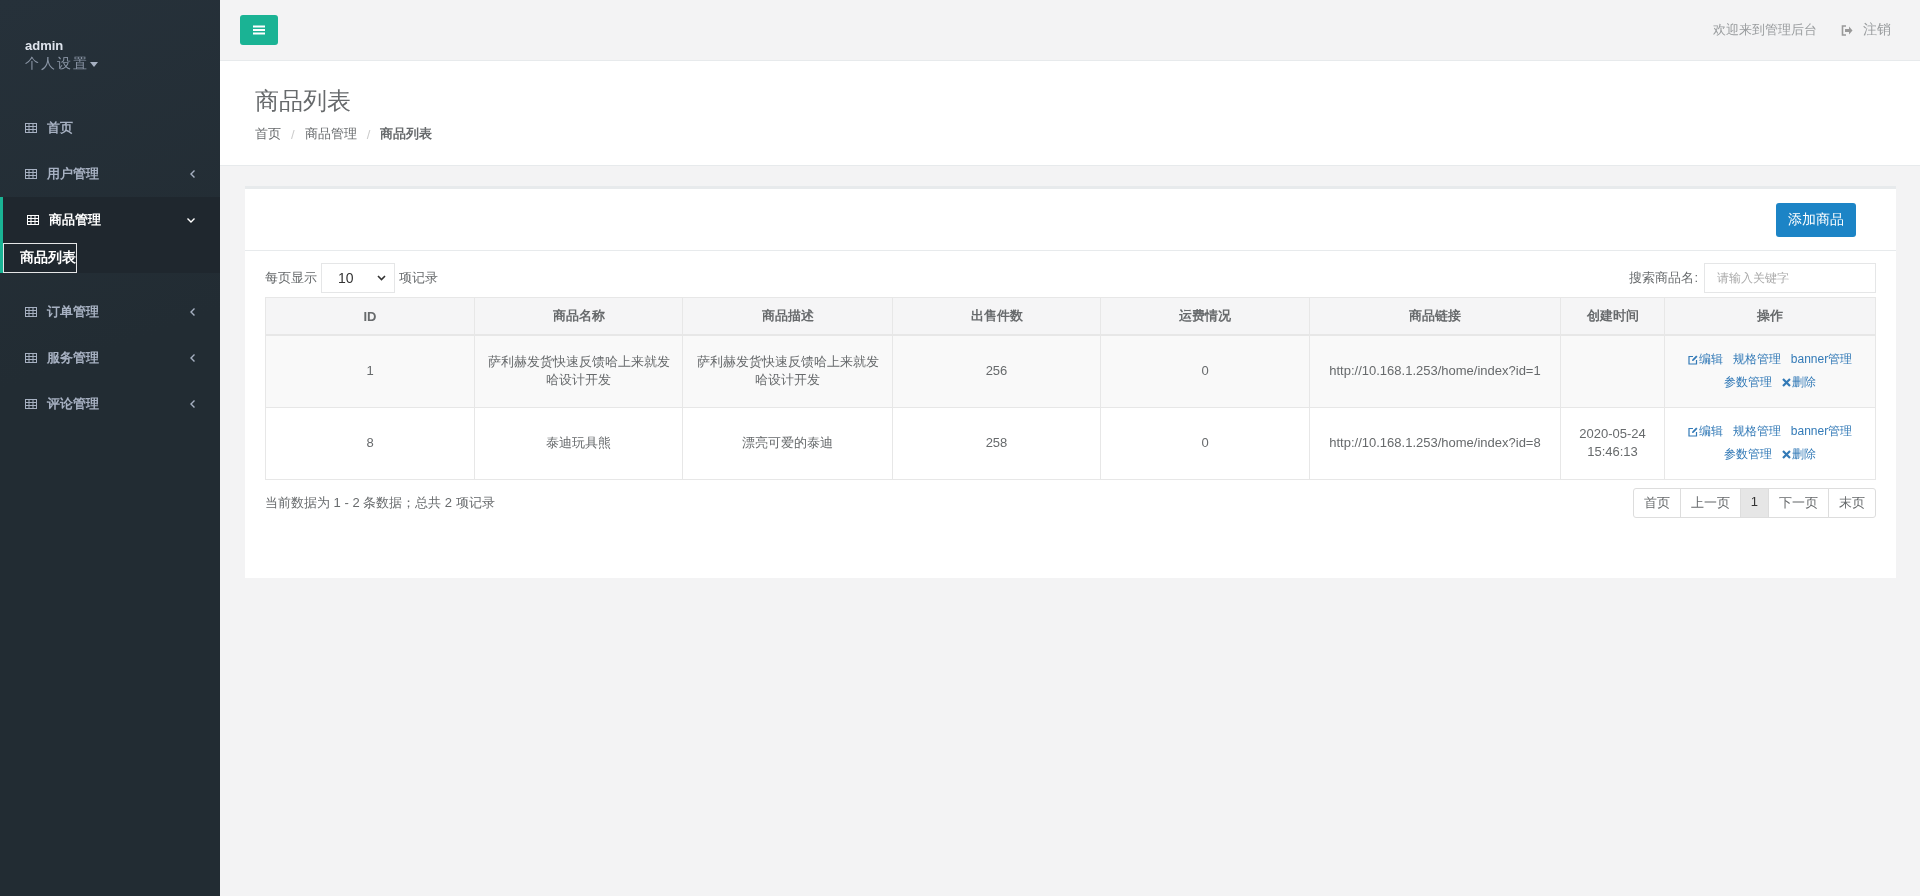 The image size is (1920, 896). Describe the element at coordinates (1663, 278) in the screenshot. I see `search-label: 搜索商品名:` at that location.